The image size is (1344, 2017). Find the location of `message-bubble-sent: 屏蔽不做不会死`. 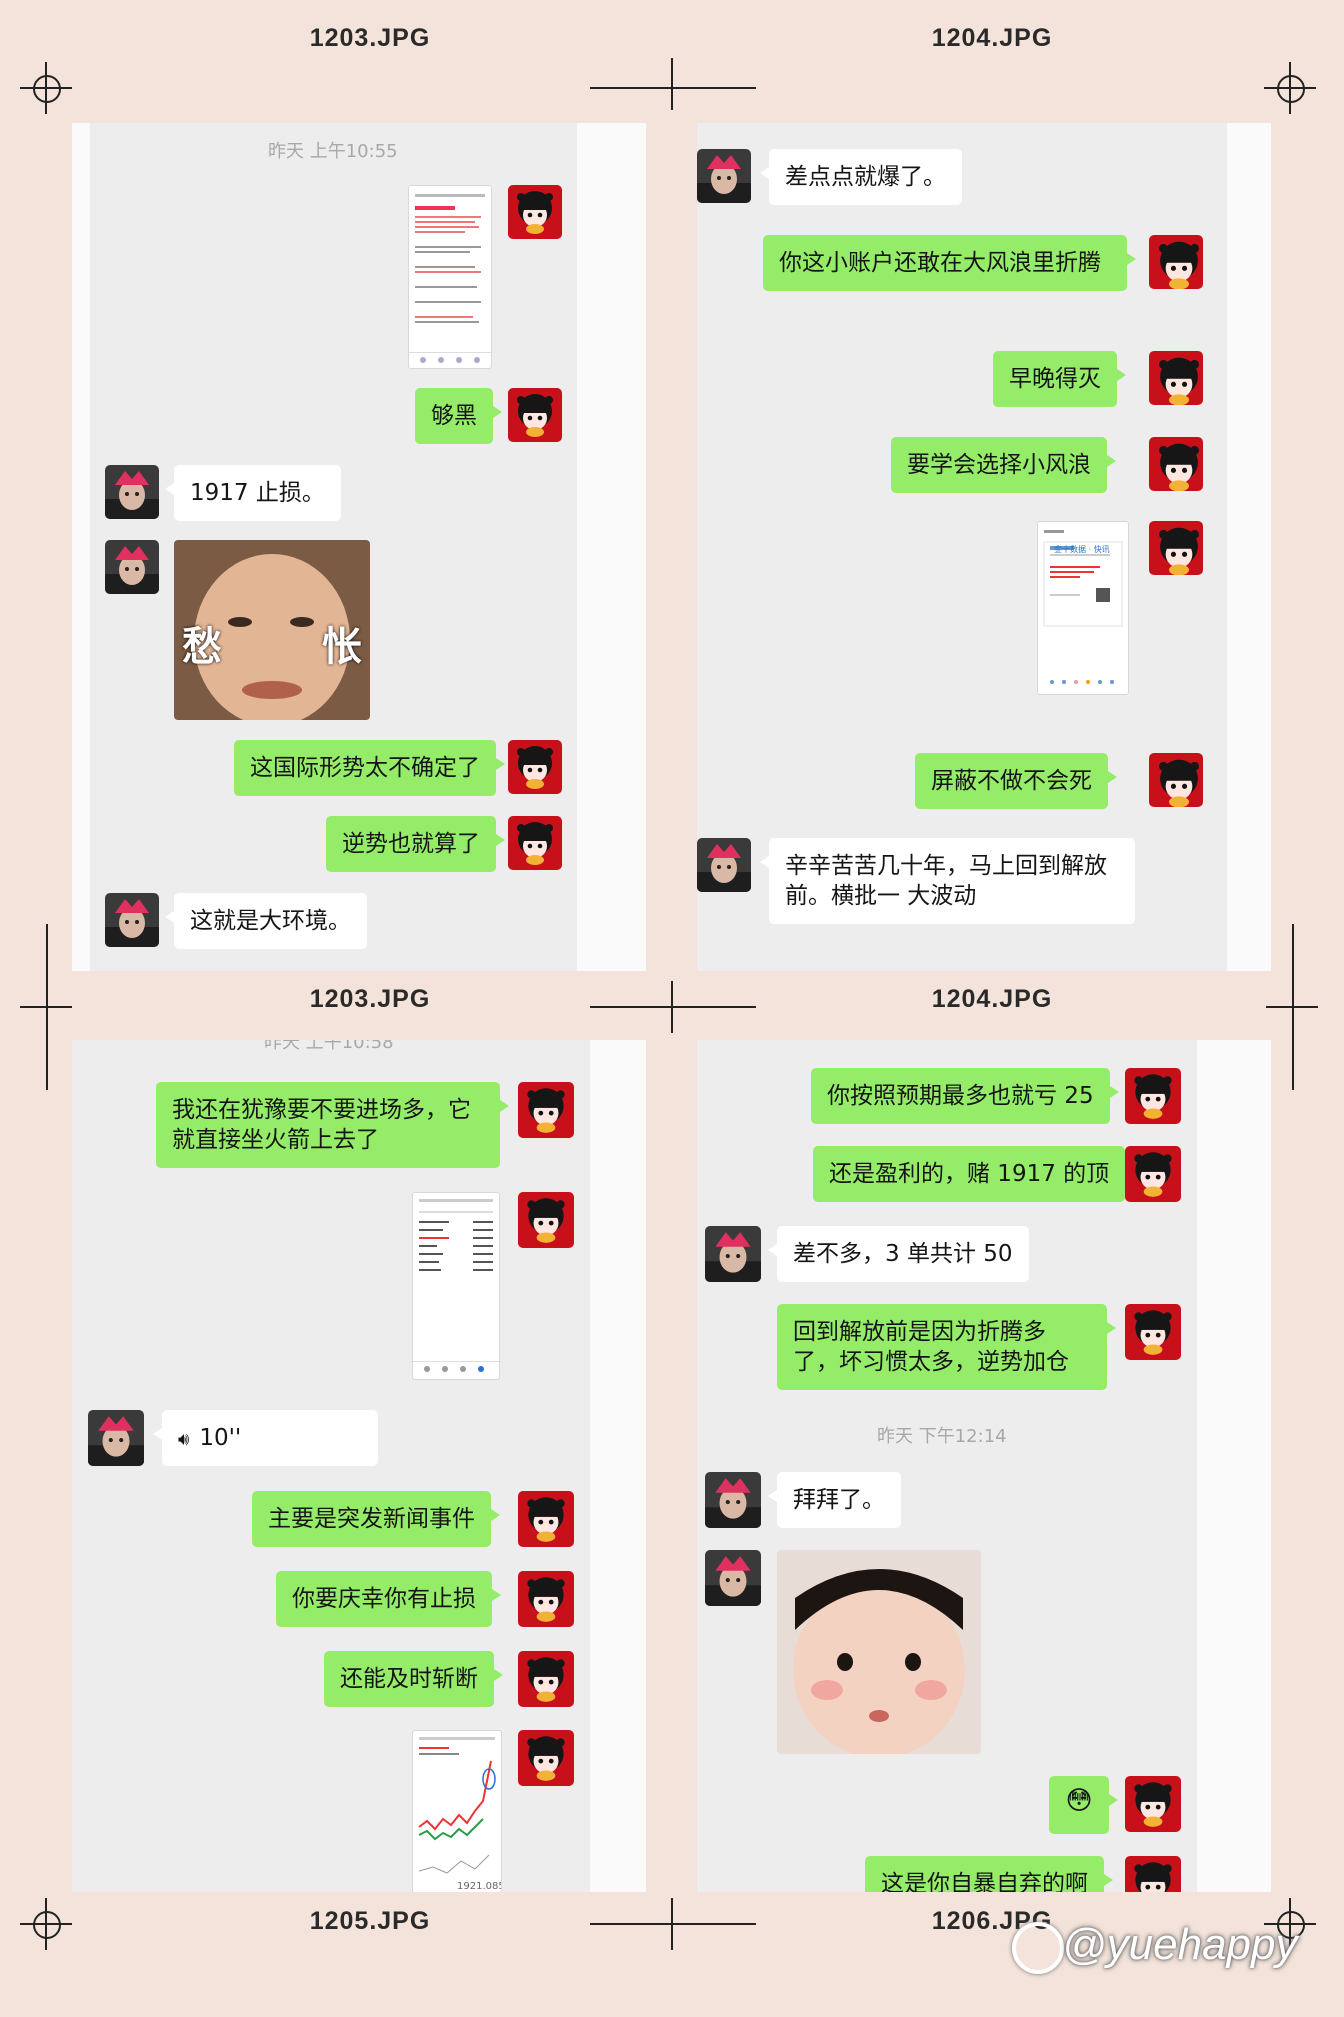

message-bubble-sent: 屏蔽不做不会死 is located at coordinates (1016, 781).